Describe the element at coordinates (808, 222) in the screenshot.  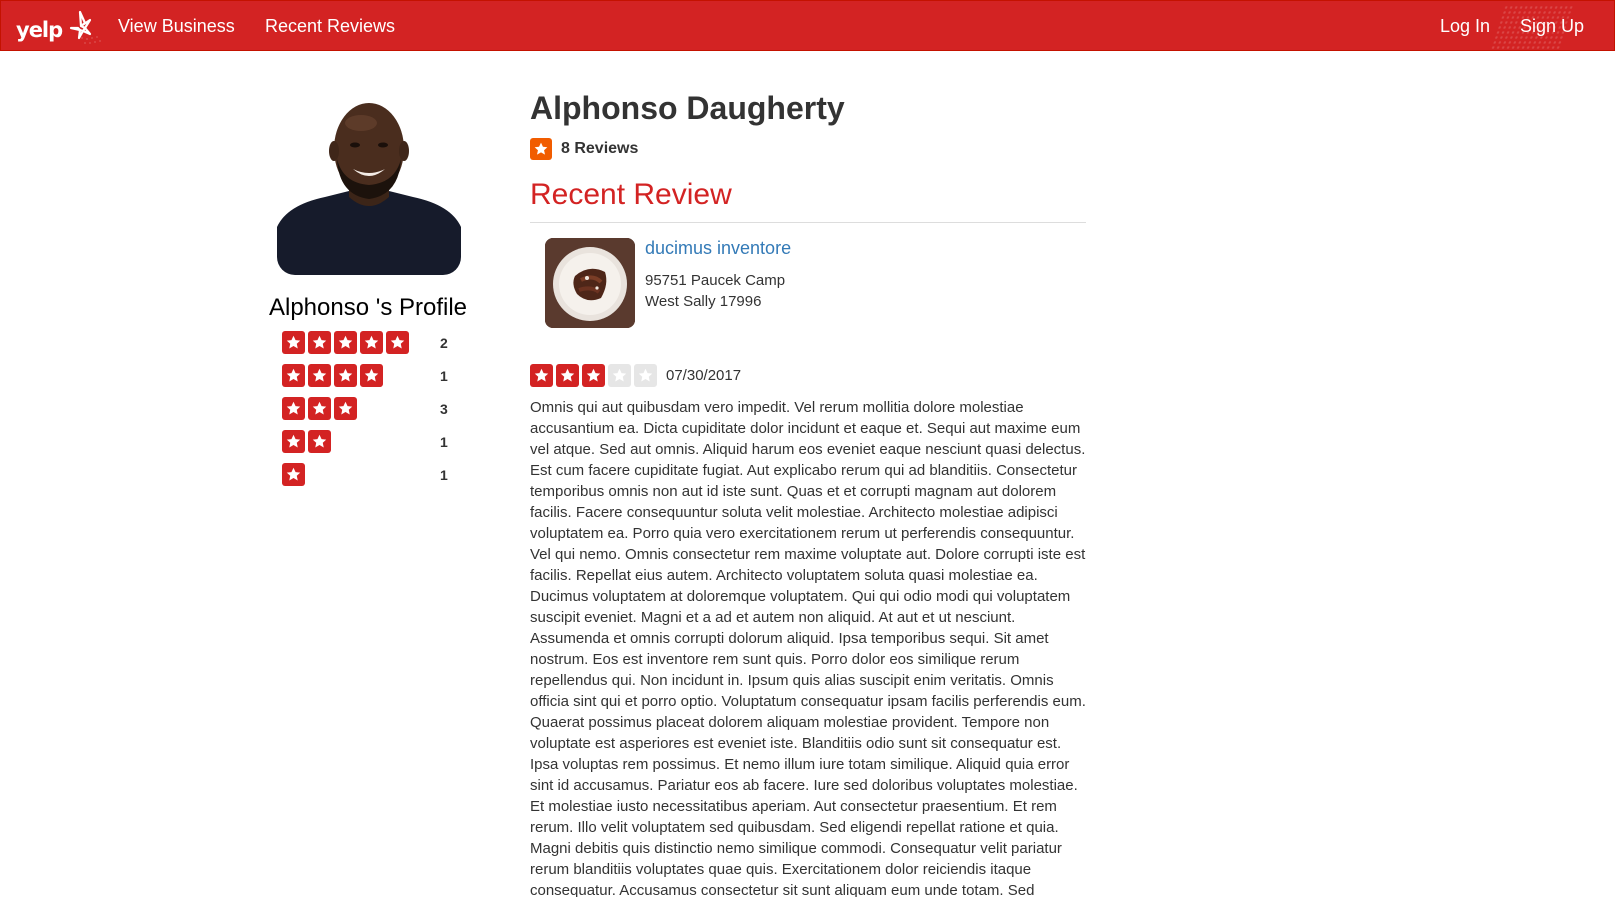
I see `section-divider` at that location.